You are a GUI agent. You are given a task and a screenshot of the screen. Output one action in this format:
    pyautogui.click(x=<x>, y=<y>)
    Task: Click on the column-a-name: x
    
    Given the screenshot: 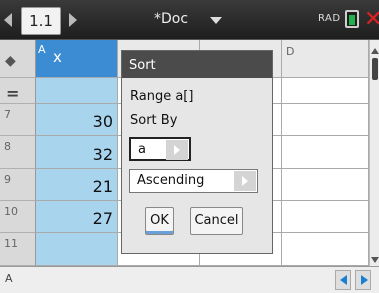 What is the action you would take?
    pyautogui.click(x=57, y=57)
    